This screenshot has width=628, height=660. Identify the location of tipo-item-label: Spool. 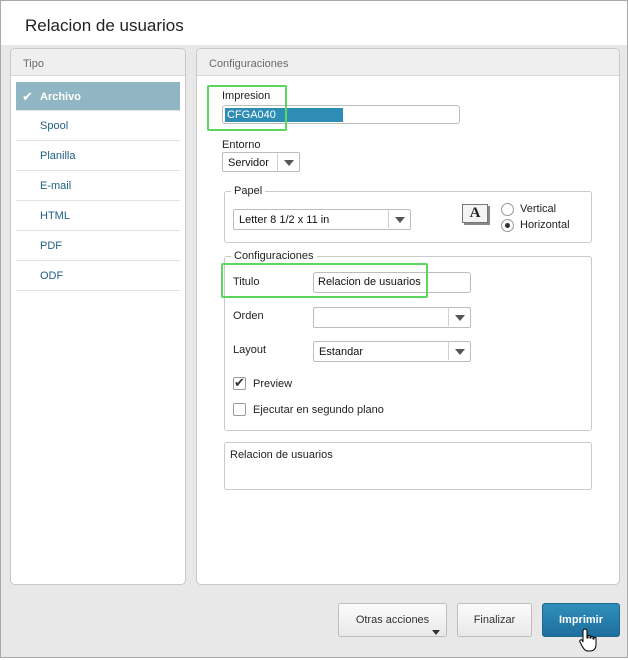
(54, 126).